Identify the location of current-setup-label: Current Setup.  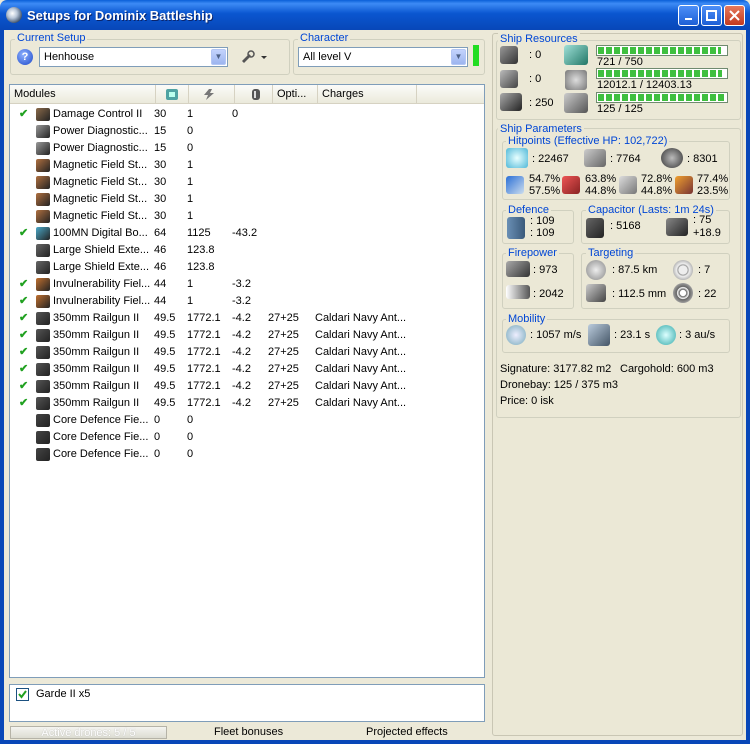
(51, 38).